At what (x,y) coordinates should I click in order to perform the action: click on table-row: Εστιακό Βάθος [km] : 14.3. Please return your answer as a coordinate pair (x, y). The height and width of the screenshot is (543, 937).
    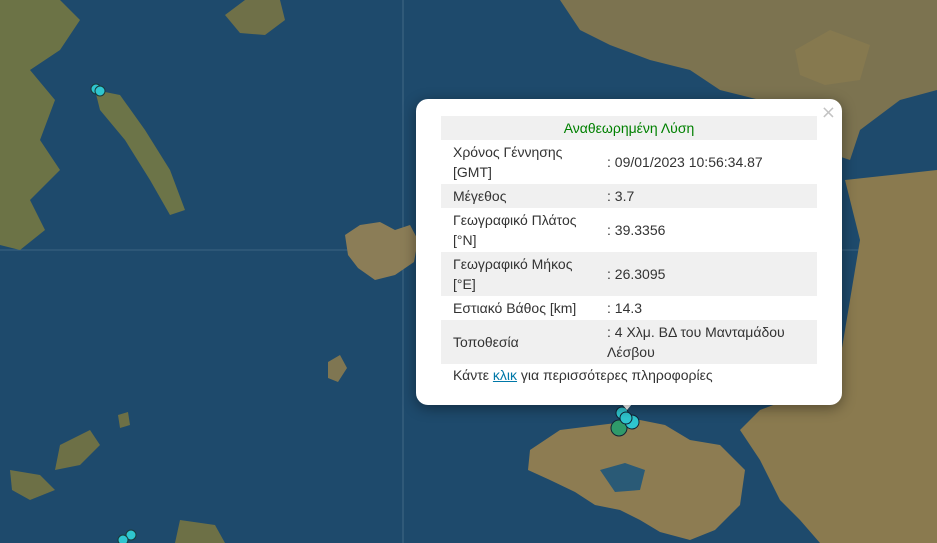
    Looking at the image, I should click on (629, 308).